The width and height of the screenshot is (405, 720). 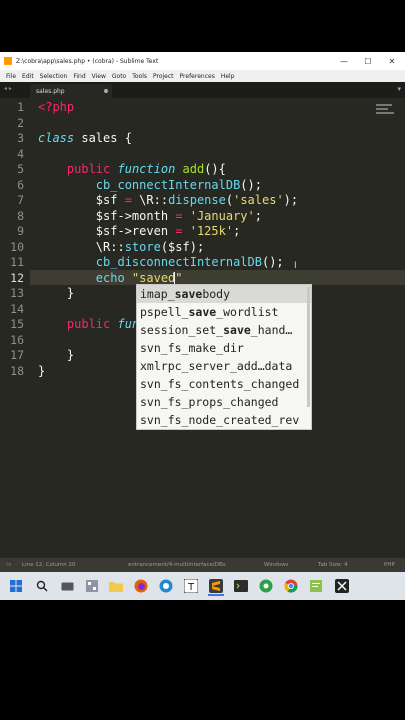 I want to click on code-line-7: $sf = \R::dispense('sales');, so click(x=168, y=200).